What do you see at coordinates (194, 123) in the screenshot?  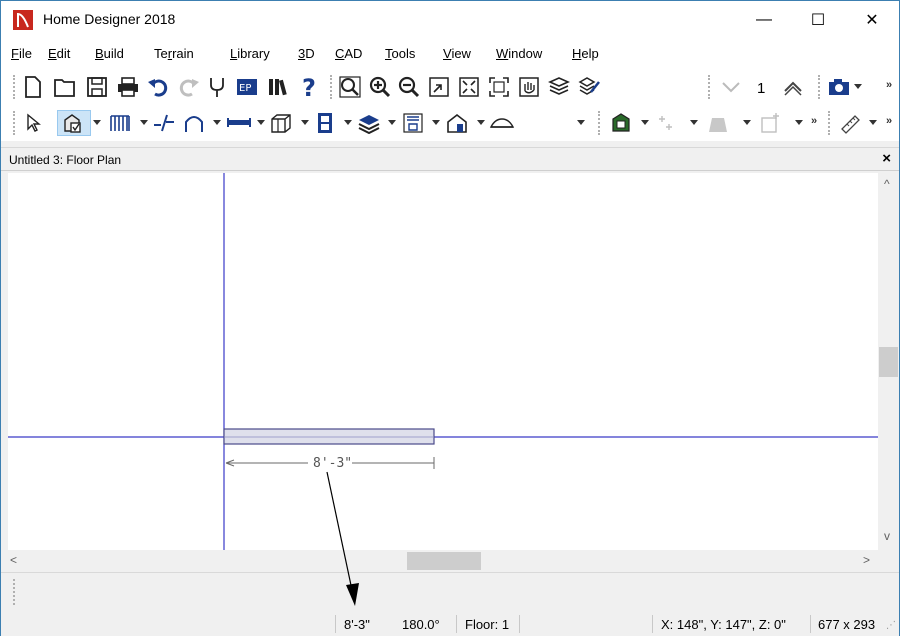 I see `arch-tool-icon` at bounding box center [194, 123].